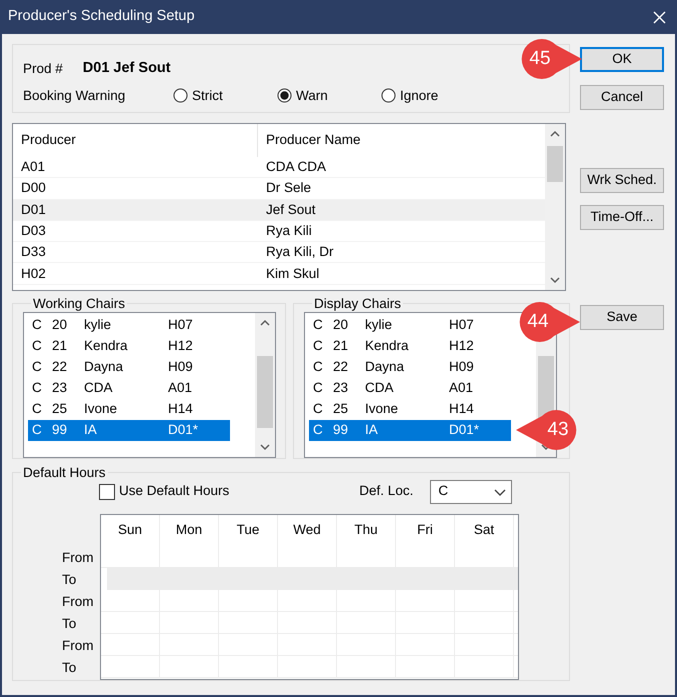 The image size is (677, 697). I want to click on group-title: Working Chairs, so click(79, 303).